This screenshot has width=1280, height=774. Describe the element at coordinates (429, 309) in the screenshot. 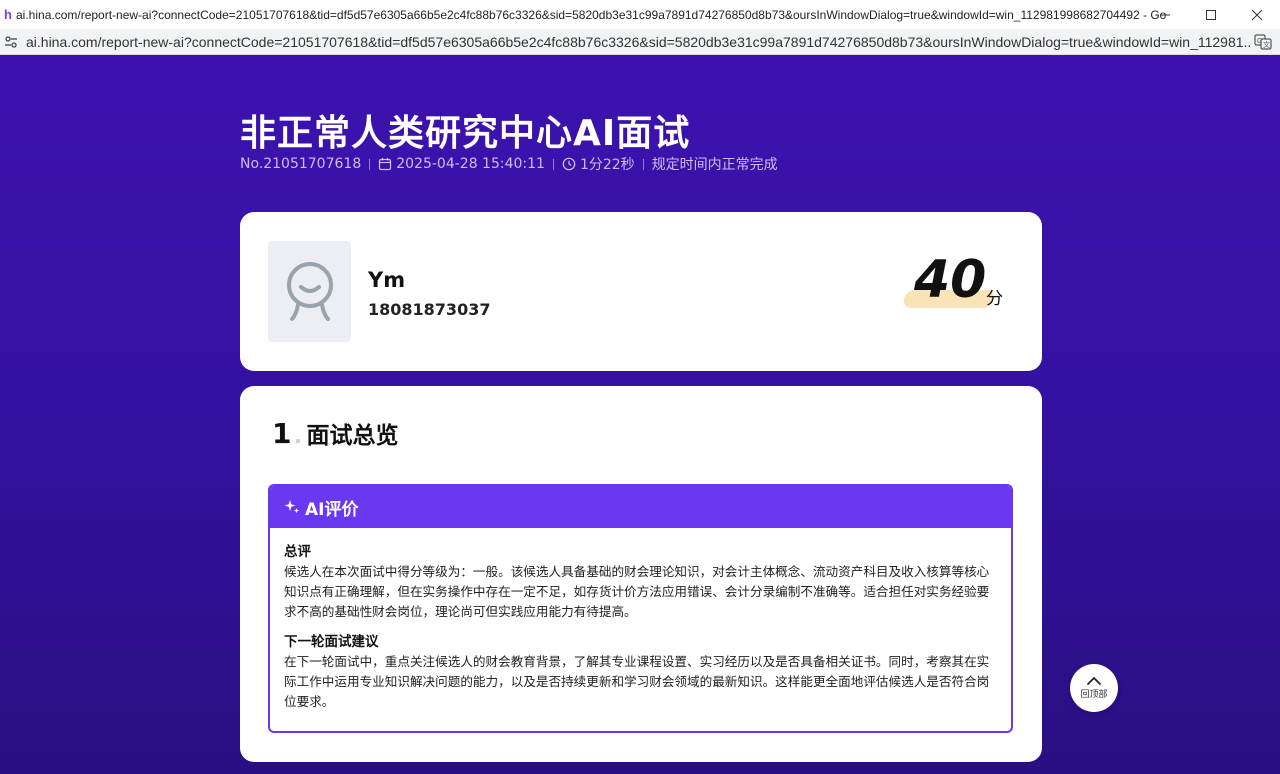

I see `candidate-phone: 18081873037` at that location.